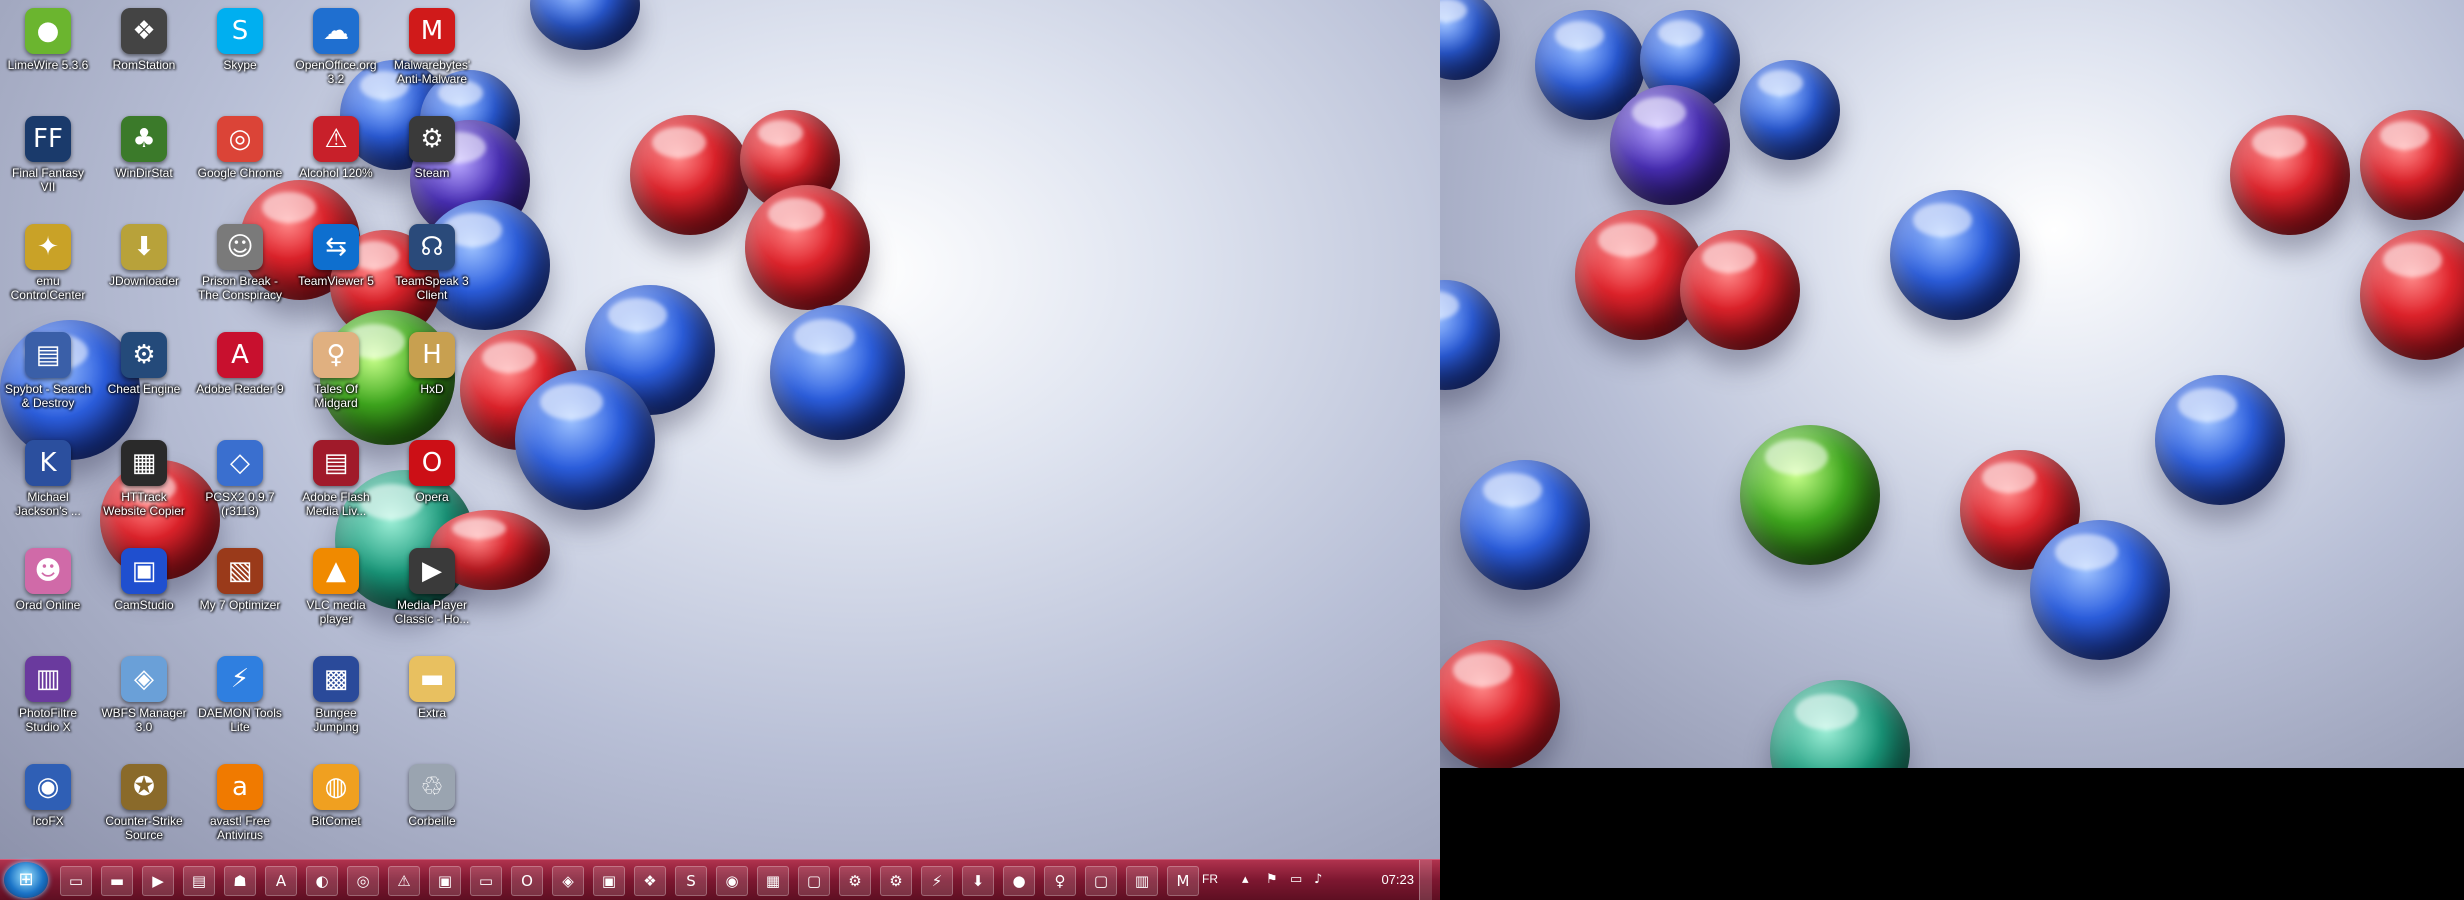  Describe the element at coordinates (336, 160) in the screenshot. I see `desktop-shortcut: ⚠ Alcohol 120%` at that location.